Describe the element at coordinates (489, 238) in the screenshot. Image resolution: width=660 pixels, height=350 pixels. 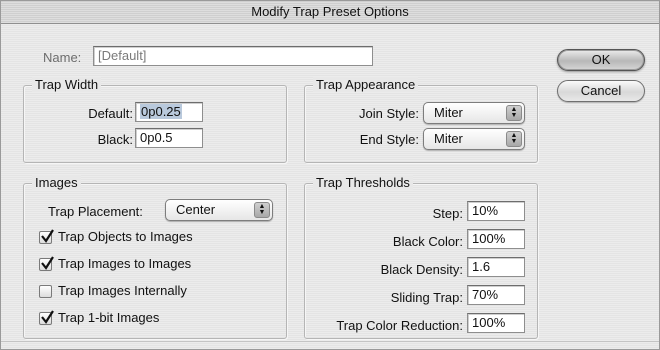
I see `black-color-value: 100%` at that location.